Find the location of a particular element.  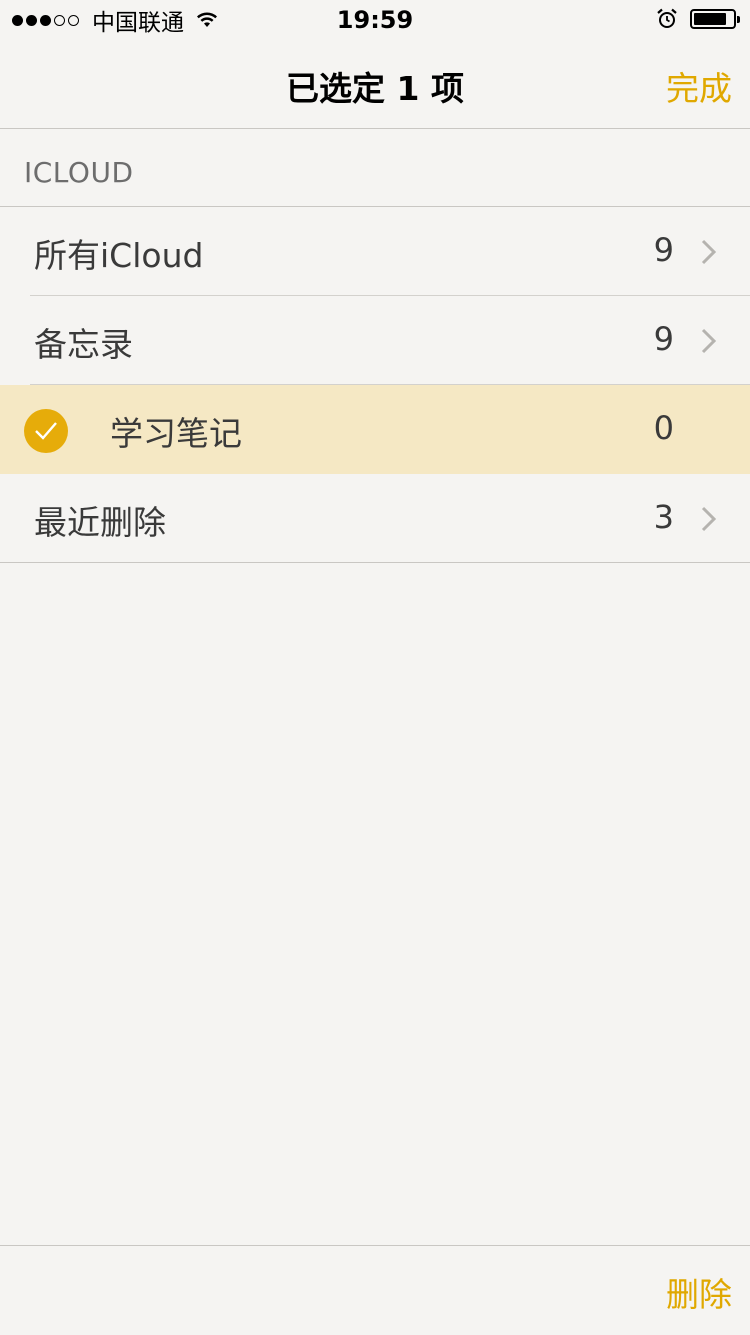

folder-row-study-notes: 学习笔记 0 is located at coordinates (375, 429).